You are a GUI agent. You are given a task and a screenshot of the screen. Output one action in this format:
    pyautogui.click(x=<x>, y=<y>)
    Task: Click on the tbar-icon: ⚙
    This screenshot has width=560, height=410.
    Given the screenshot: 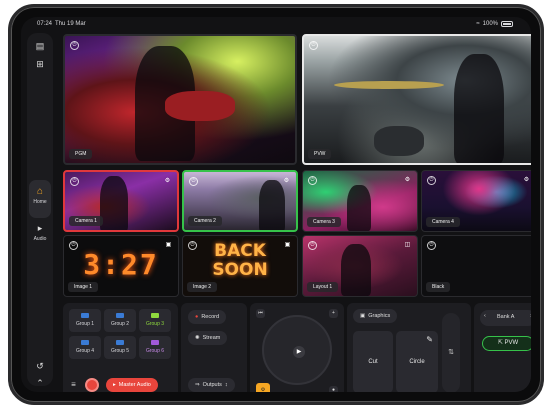 What is the action you would take?
    pyautogui.click(x=263, y=387)
    